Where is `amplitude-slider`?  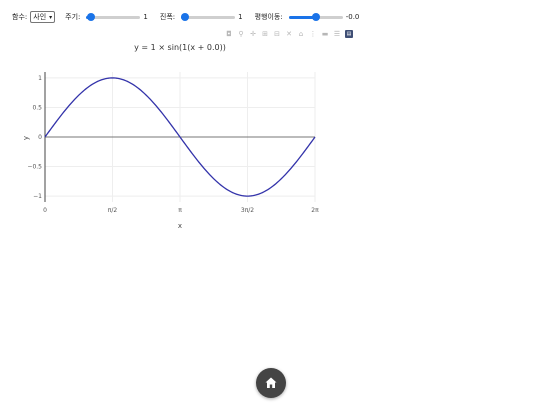 amplitude-slider is located at coordinates (208, 17).